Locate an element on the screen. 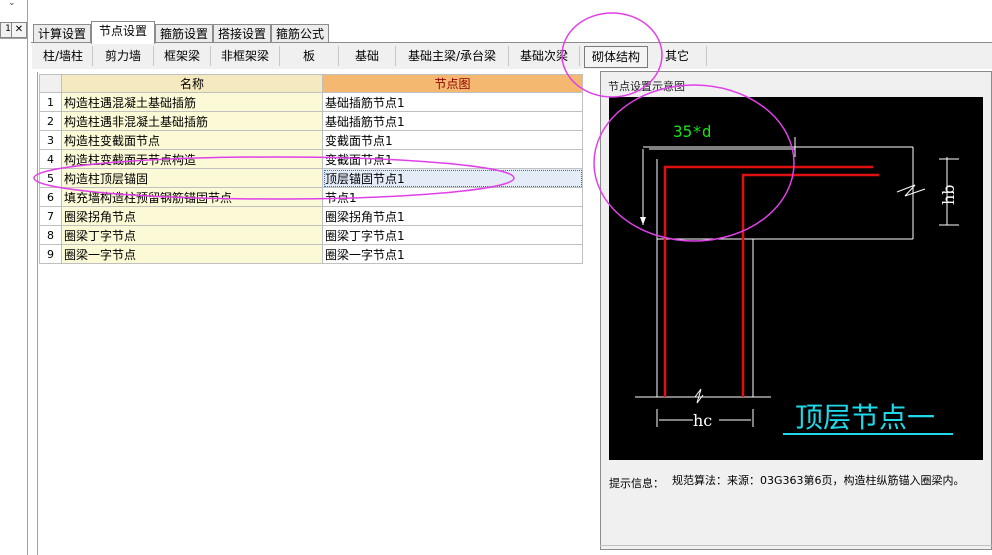 The height and width of the screenshot is (555, 992). subtab-nonframe-beam: 非框架梁 is located at coordinates (245, 56).